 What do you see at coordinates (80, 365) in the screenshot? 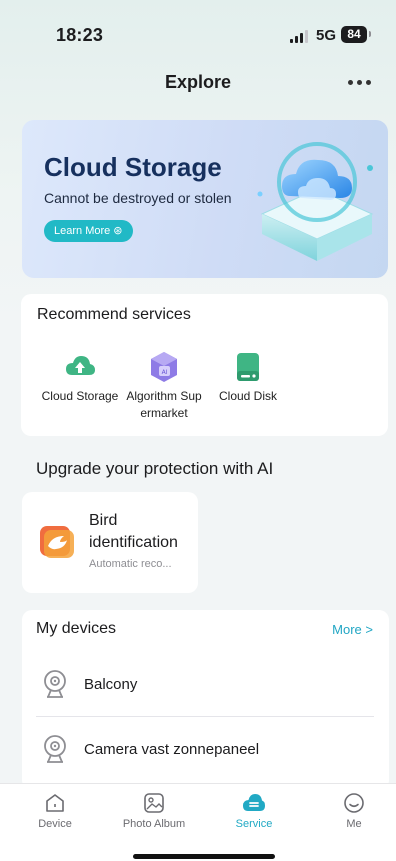
I see `cloud-upload-icon` at bounding box center [80, 365].